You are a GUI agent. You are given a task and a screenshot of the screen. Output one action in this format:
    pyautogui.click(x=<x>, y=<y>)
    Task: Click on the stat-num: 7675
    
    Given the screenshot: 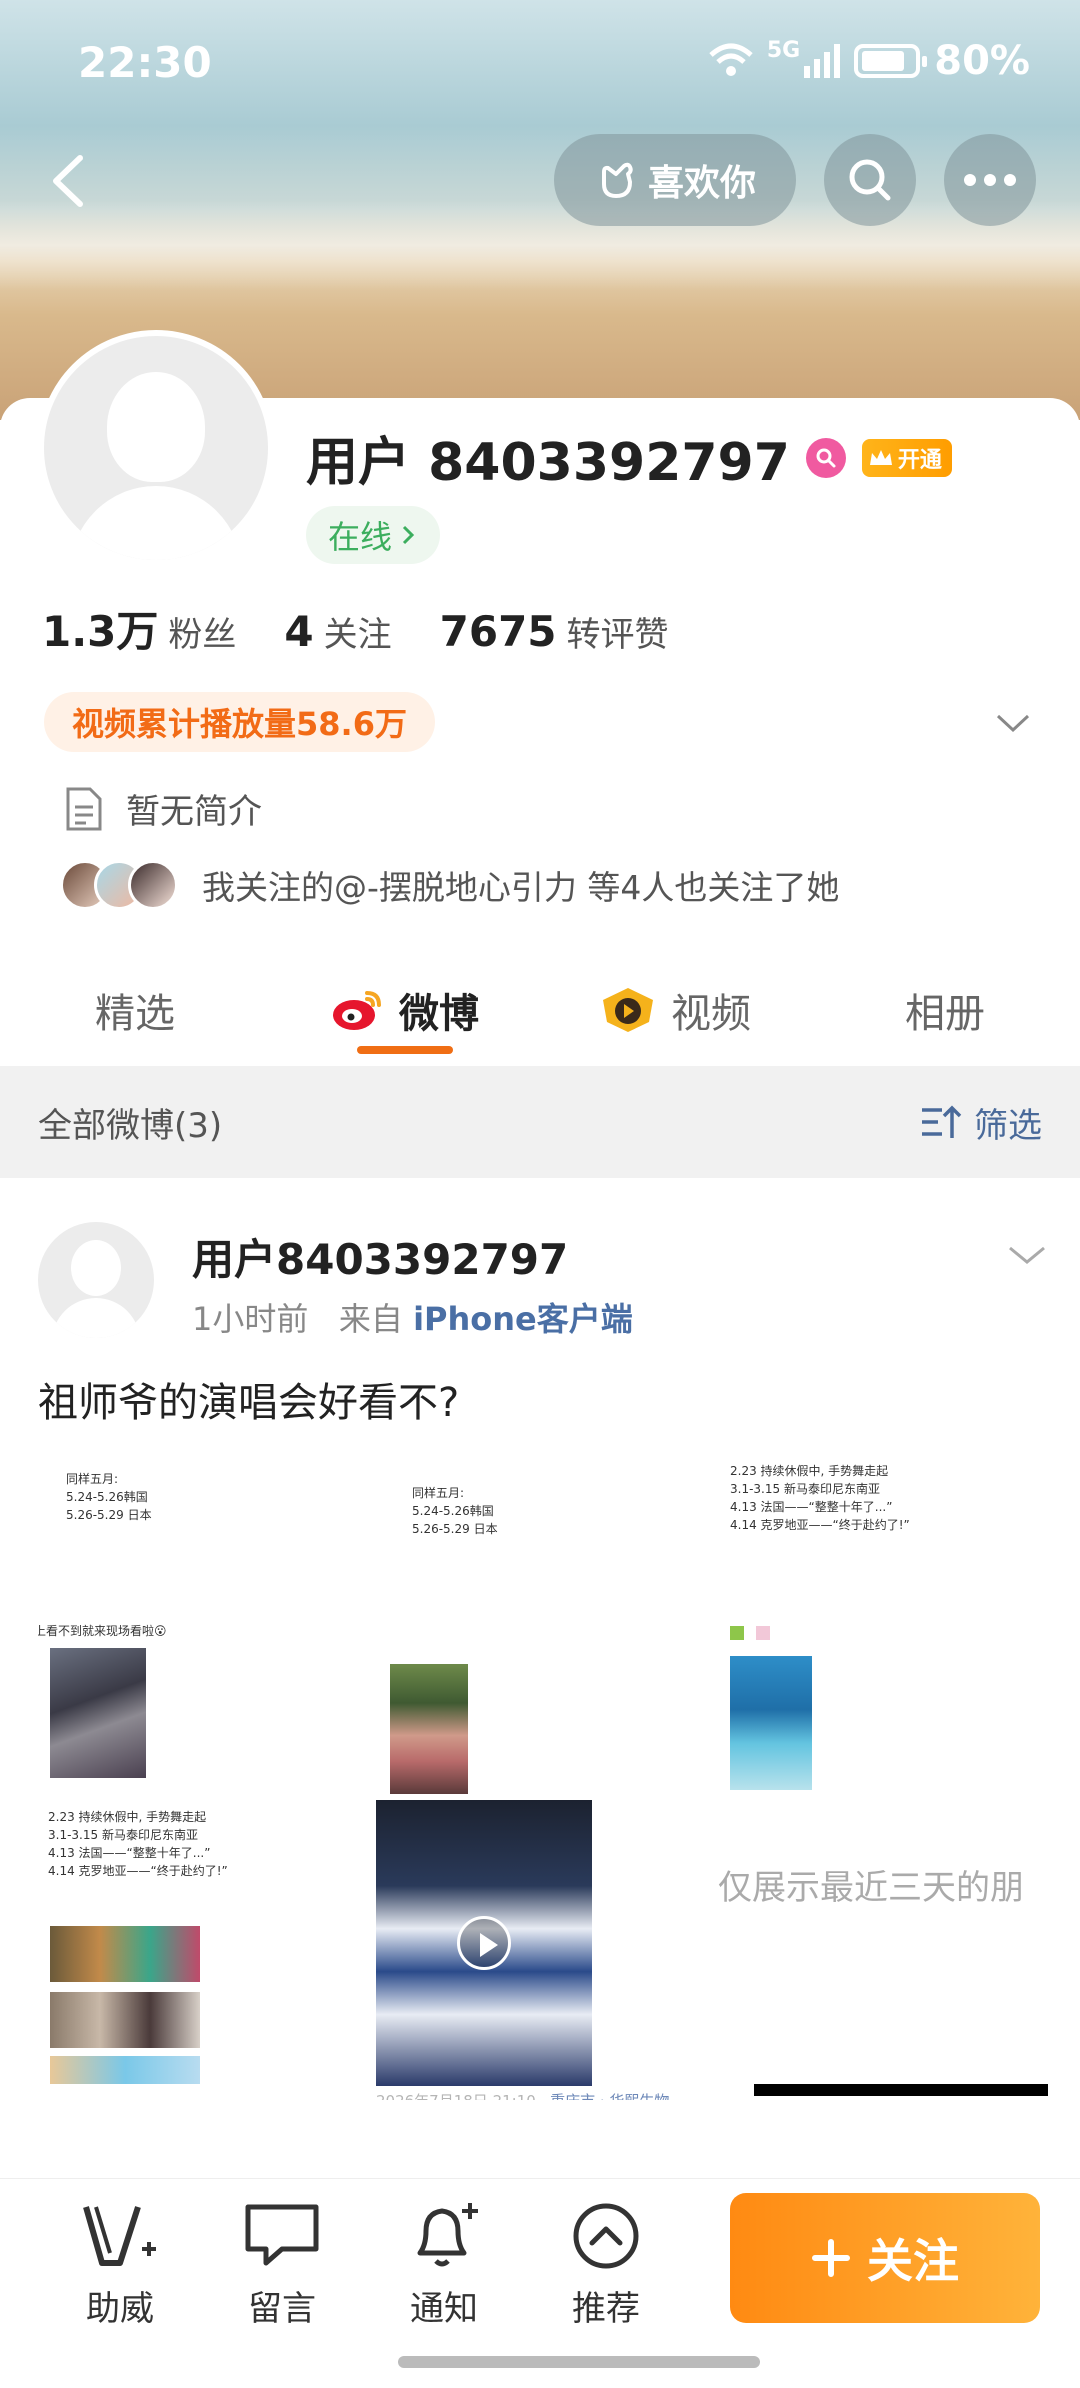 What is the action you would take?
    pyautogui.click(x=498, y=631)
    